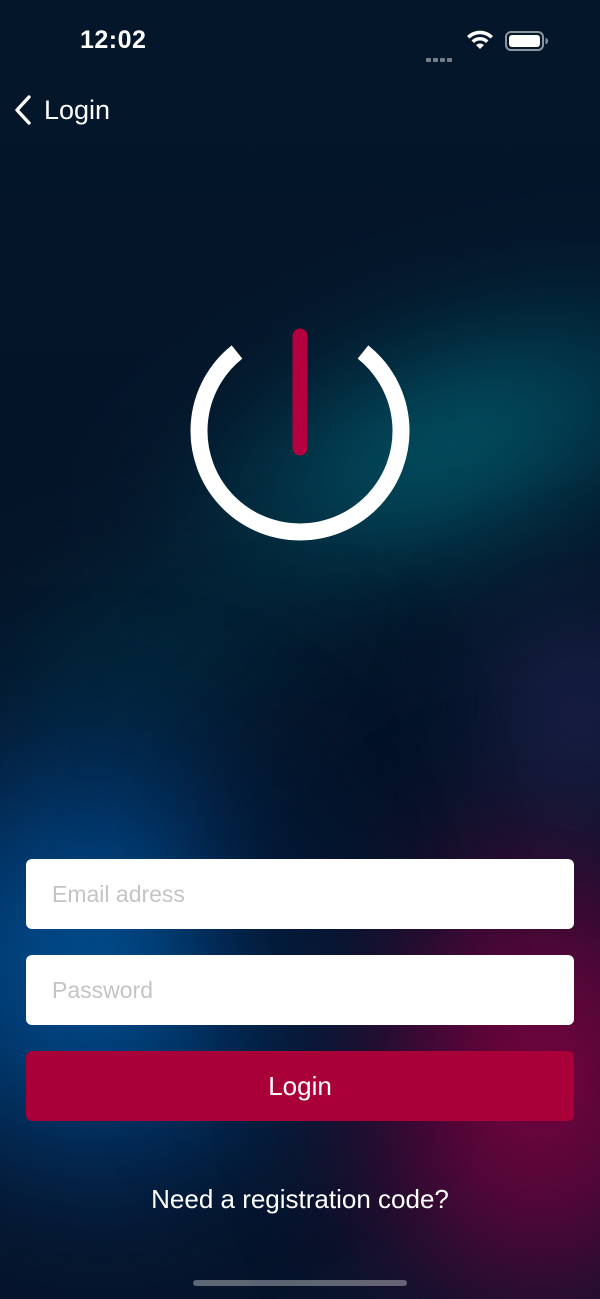 The width and height of the screenshot is (600, 1299). Describe the element at coordinates (441, 53) in the screenshot. I see `cellular-signal-icon` at that location.